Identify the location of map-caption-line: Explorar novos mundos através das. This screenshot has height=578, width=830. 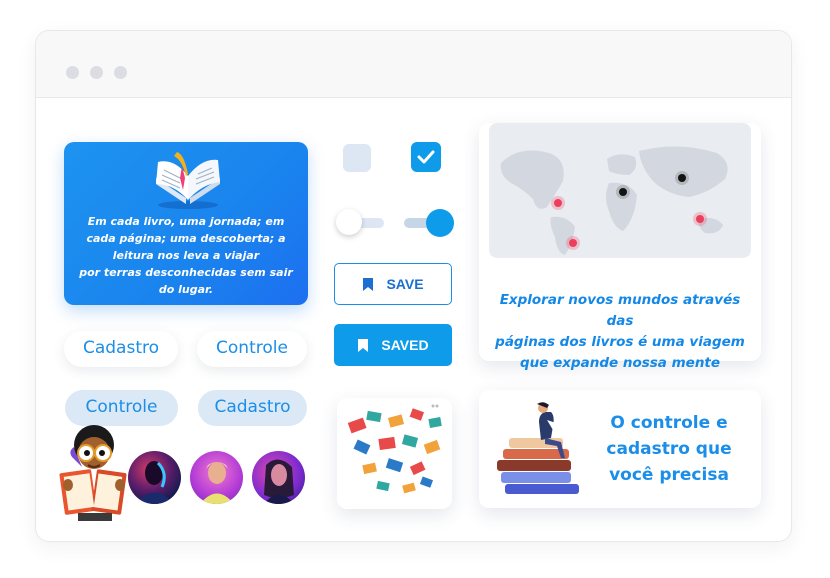
(620, 310).